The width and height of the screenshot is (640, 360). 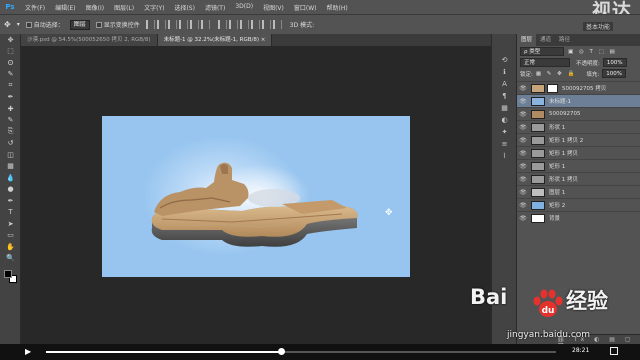 I want to click on document-tab-0: 沙漠.psd @ 54.5%(500052650 拷贝 2, RGB/8), so click(x=89, y=40).